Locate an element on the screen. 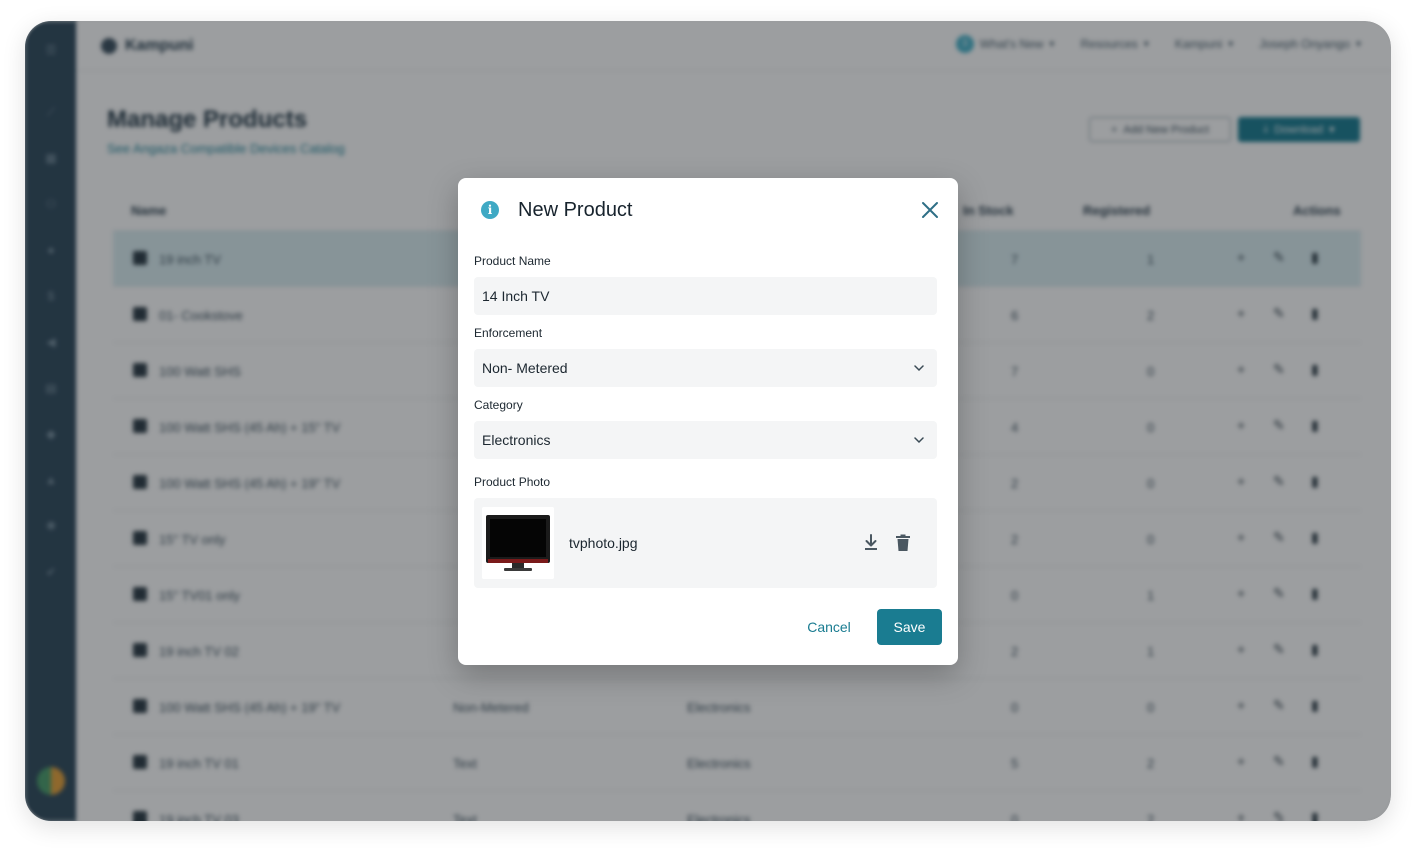 The image size is (1416, 850). save-button: Save is located at coordinates (909, 627).